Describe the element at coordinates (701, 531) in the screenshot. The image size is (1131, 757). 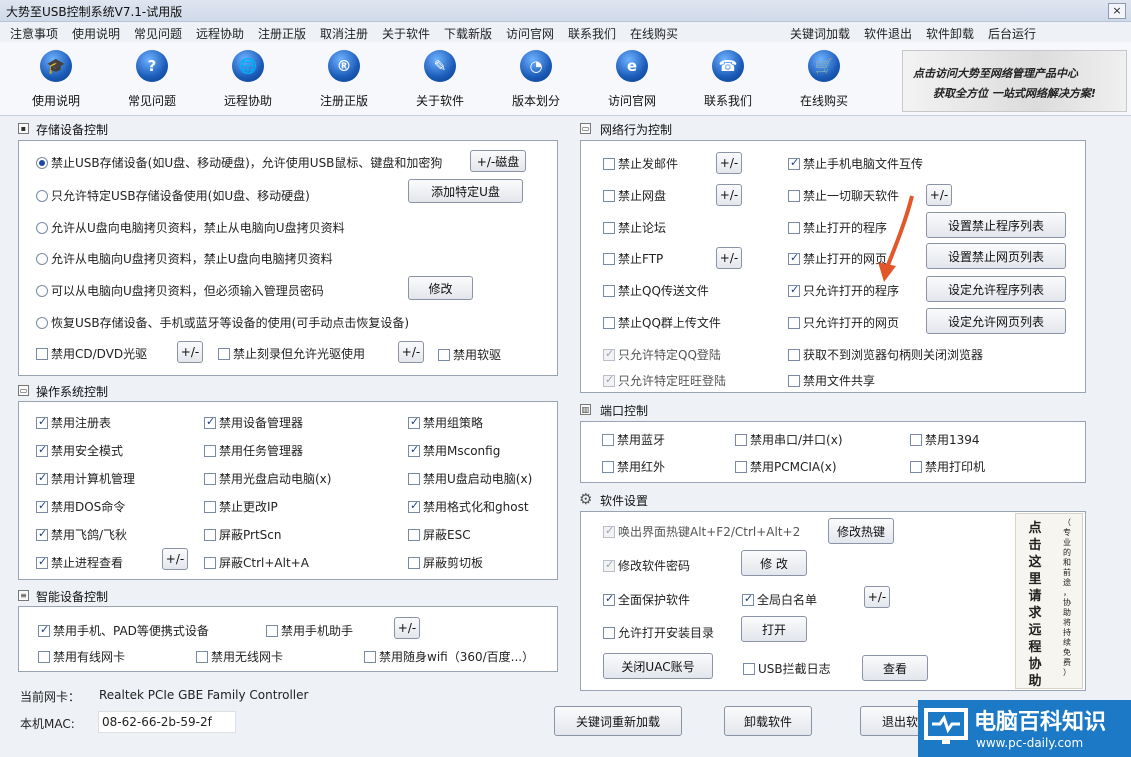
I see `hotkey-checkbox: 唤出界面热键Alt+F2/Ctrl+Alt+2` at that location.